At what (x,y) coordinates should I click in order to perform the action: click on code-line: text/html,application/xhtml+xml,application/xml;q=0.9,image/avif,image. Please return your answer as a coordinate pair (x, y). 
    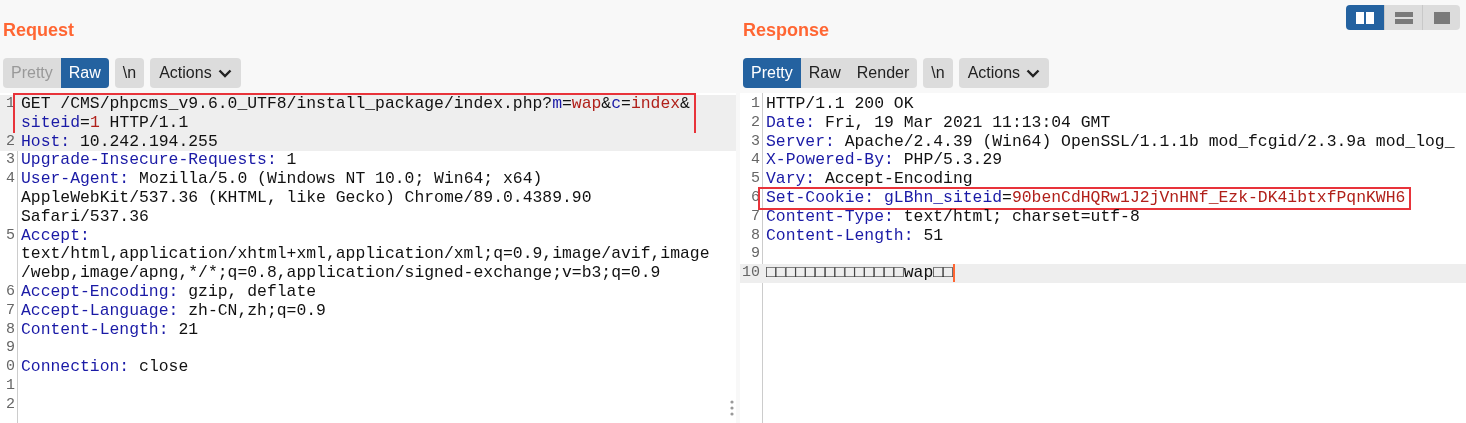
    Looking at the image, I should click on (365, 255).